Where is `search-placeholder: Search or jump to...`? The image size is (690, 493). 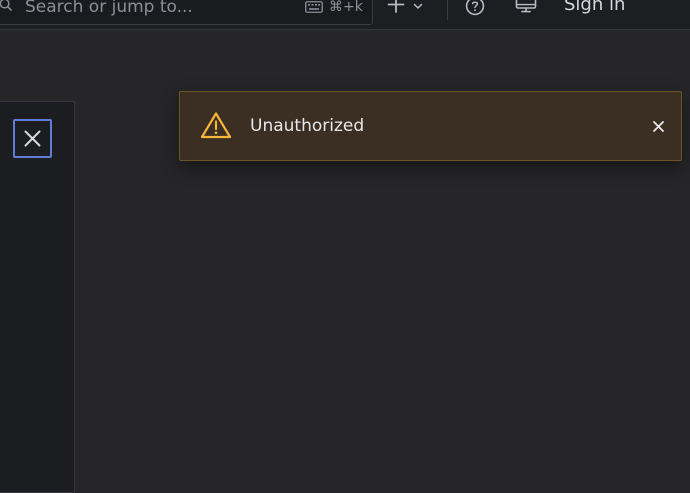
search-placeholder: Search or jump to... is located at coordinates (109, 8).